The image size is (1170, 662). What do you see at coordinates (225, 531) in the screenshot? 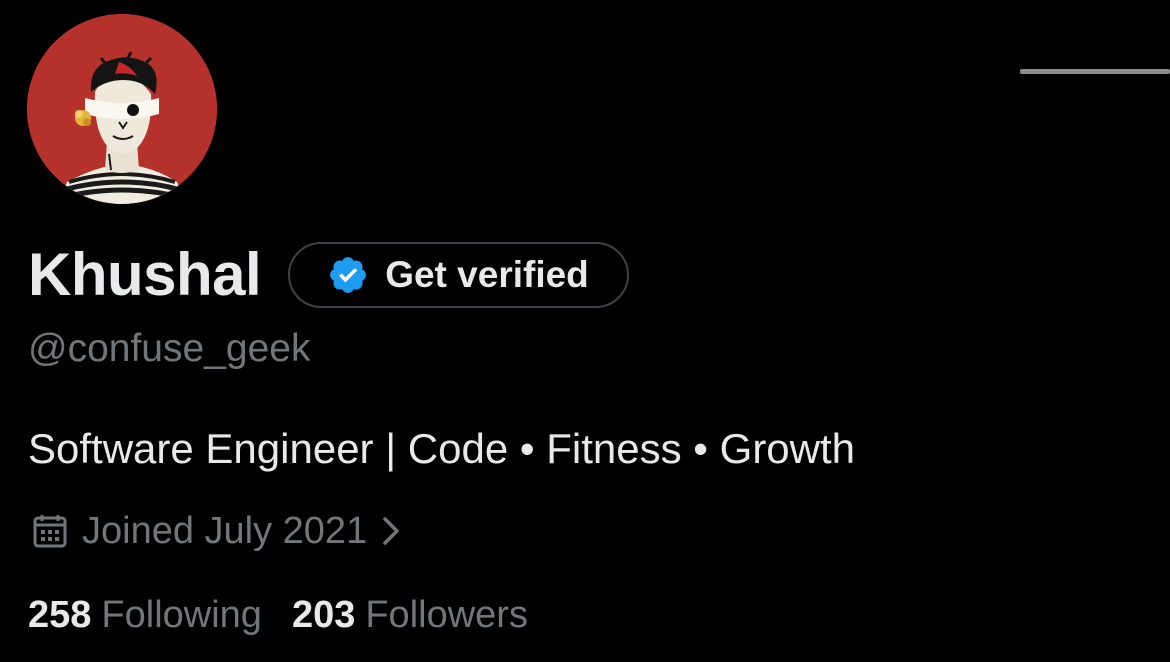
I see `joined-date: Joined July 2021` at bounding box center [225, 531].